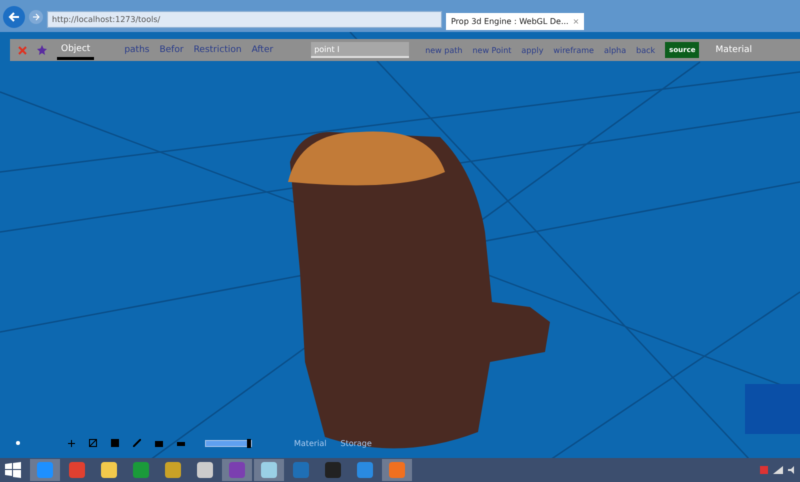  What do you see at coordinates (646, 50) in the screenshot?
I see `action-link: back` at bounding box center [646, 50].